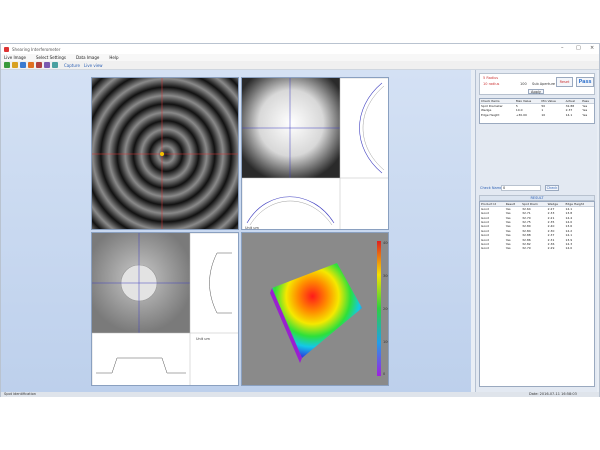 The height and width of the screenshot is (450, 600). I want to click on window-title: Shearing Interferometer, so click(36, 49).